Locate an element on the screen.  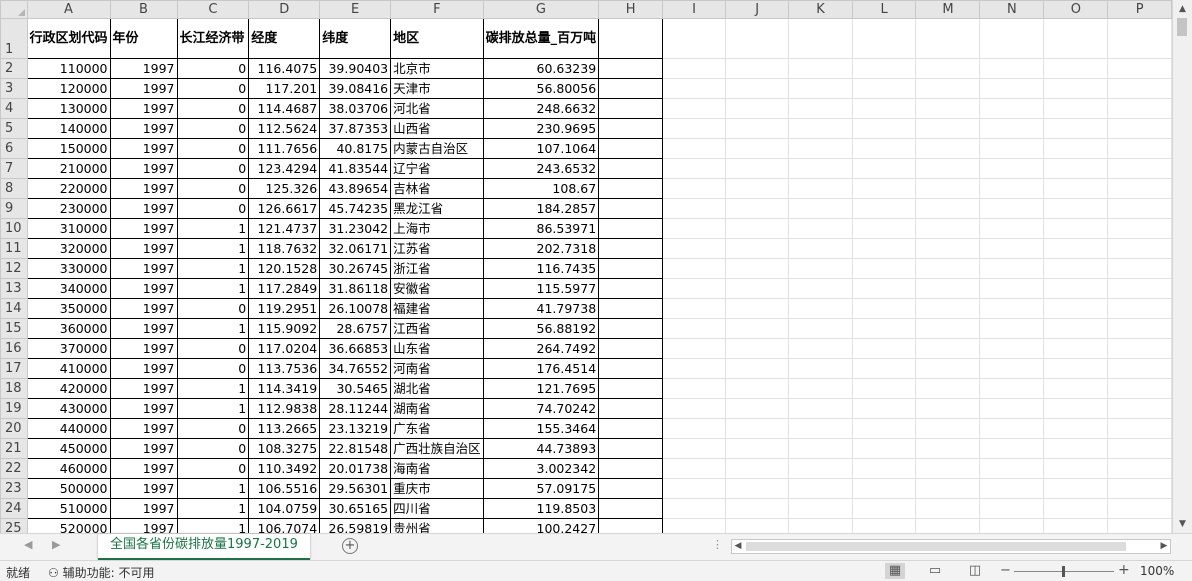
cell: 29.56301 is located at coordinates (355, 488).